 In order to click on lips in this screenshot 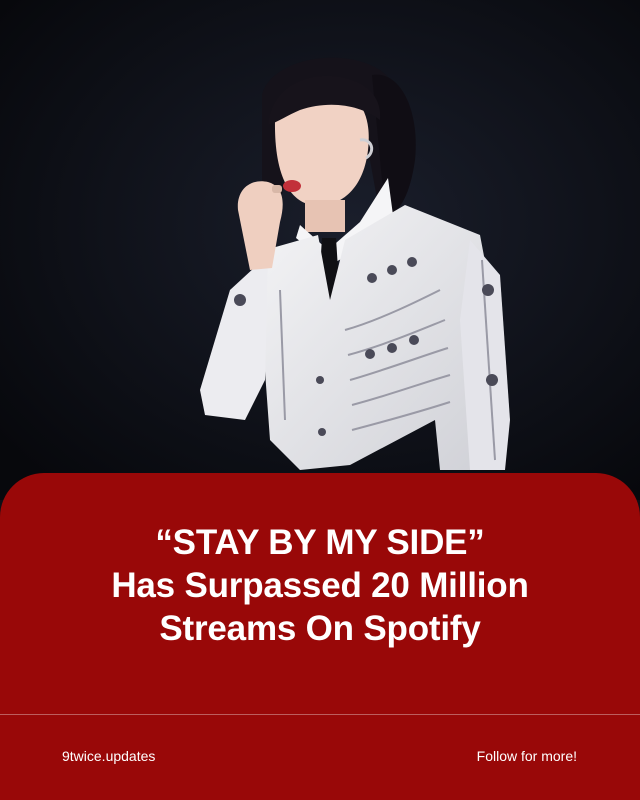, I will do `click(292, 186)`.